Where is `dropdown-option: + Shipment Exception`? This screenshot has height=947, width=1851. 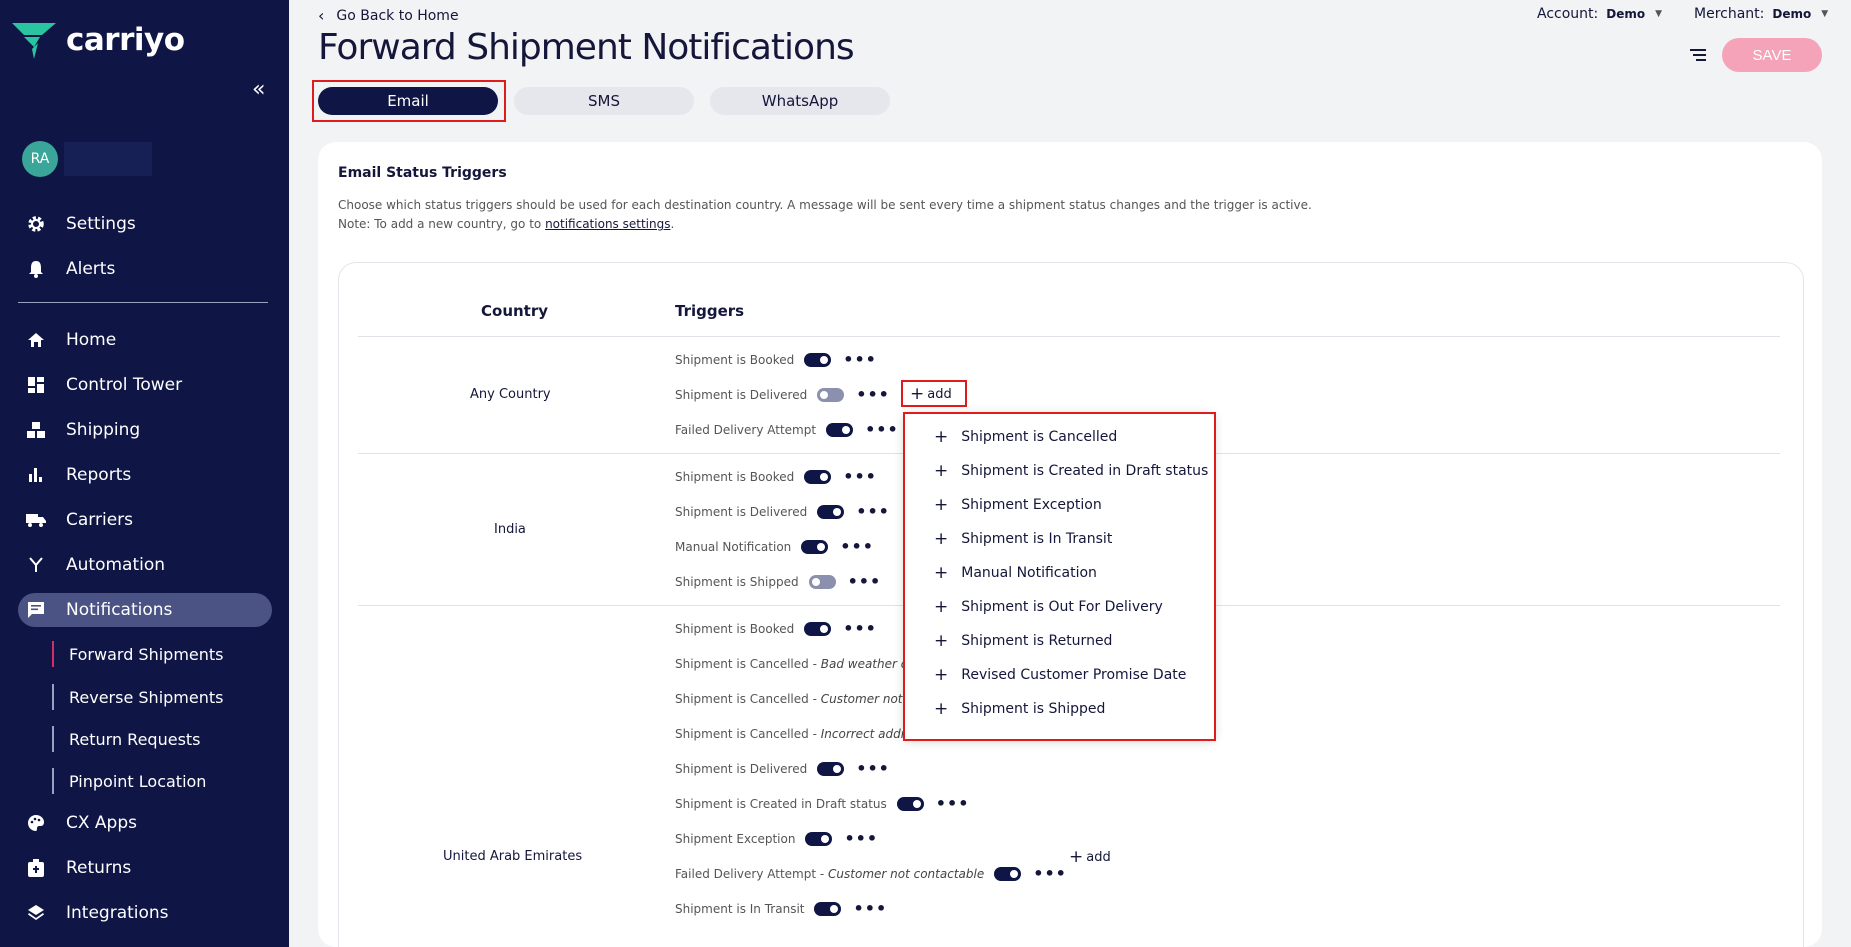
dropdown-option: + Shipment Exception is located at coordinates (1018, 505).